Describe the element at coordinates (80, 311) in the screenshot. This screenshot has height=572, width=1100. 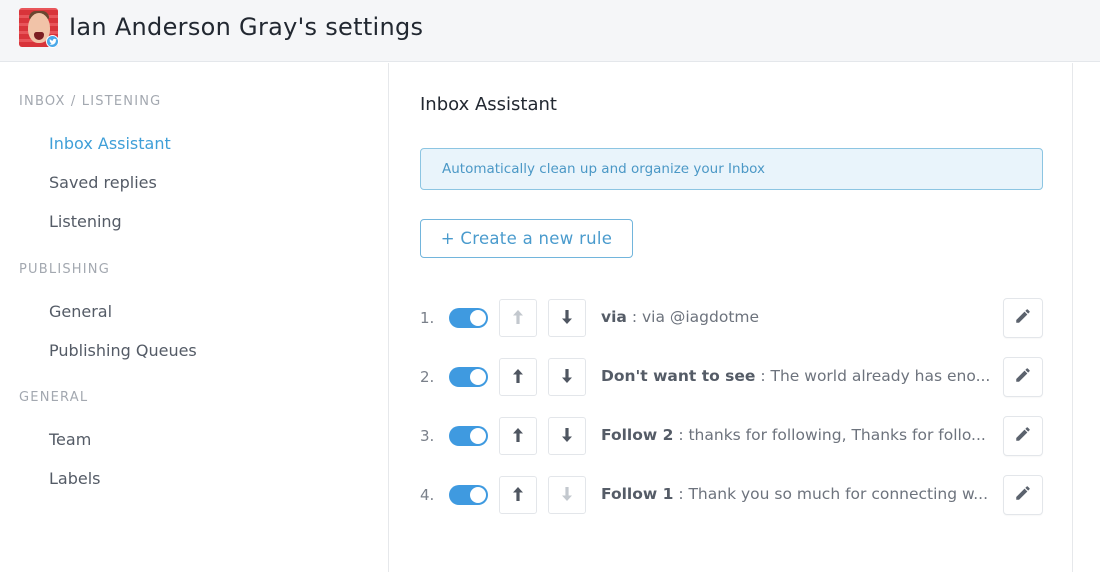
I see `sidebar-item-general: General` at that location.